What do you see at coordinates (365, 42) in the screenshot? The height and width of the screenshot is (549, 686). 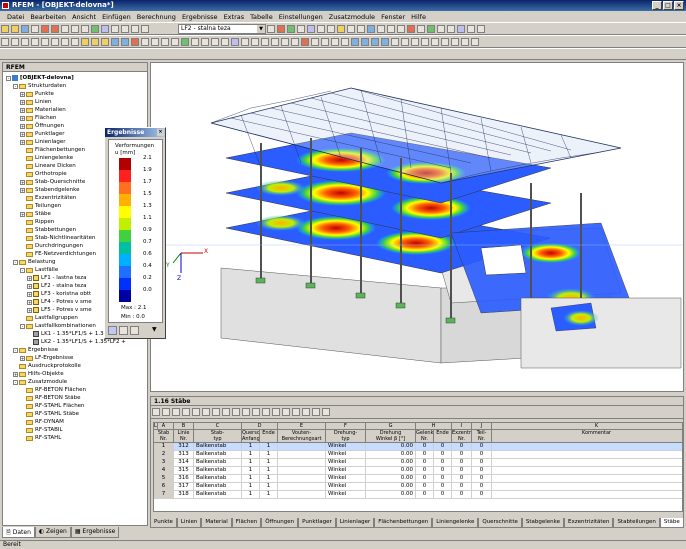 I see `view-y-icon` at bounding box center [365, 42].